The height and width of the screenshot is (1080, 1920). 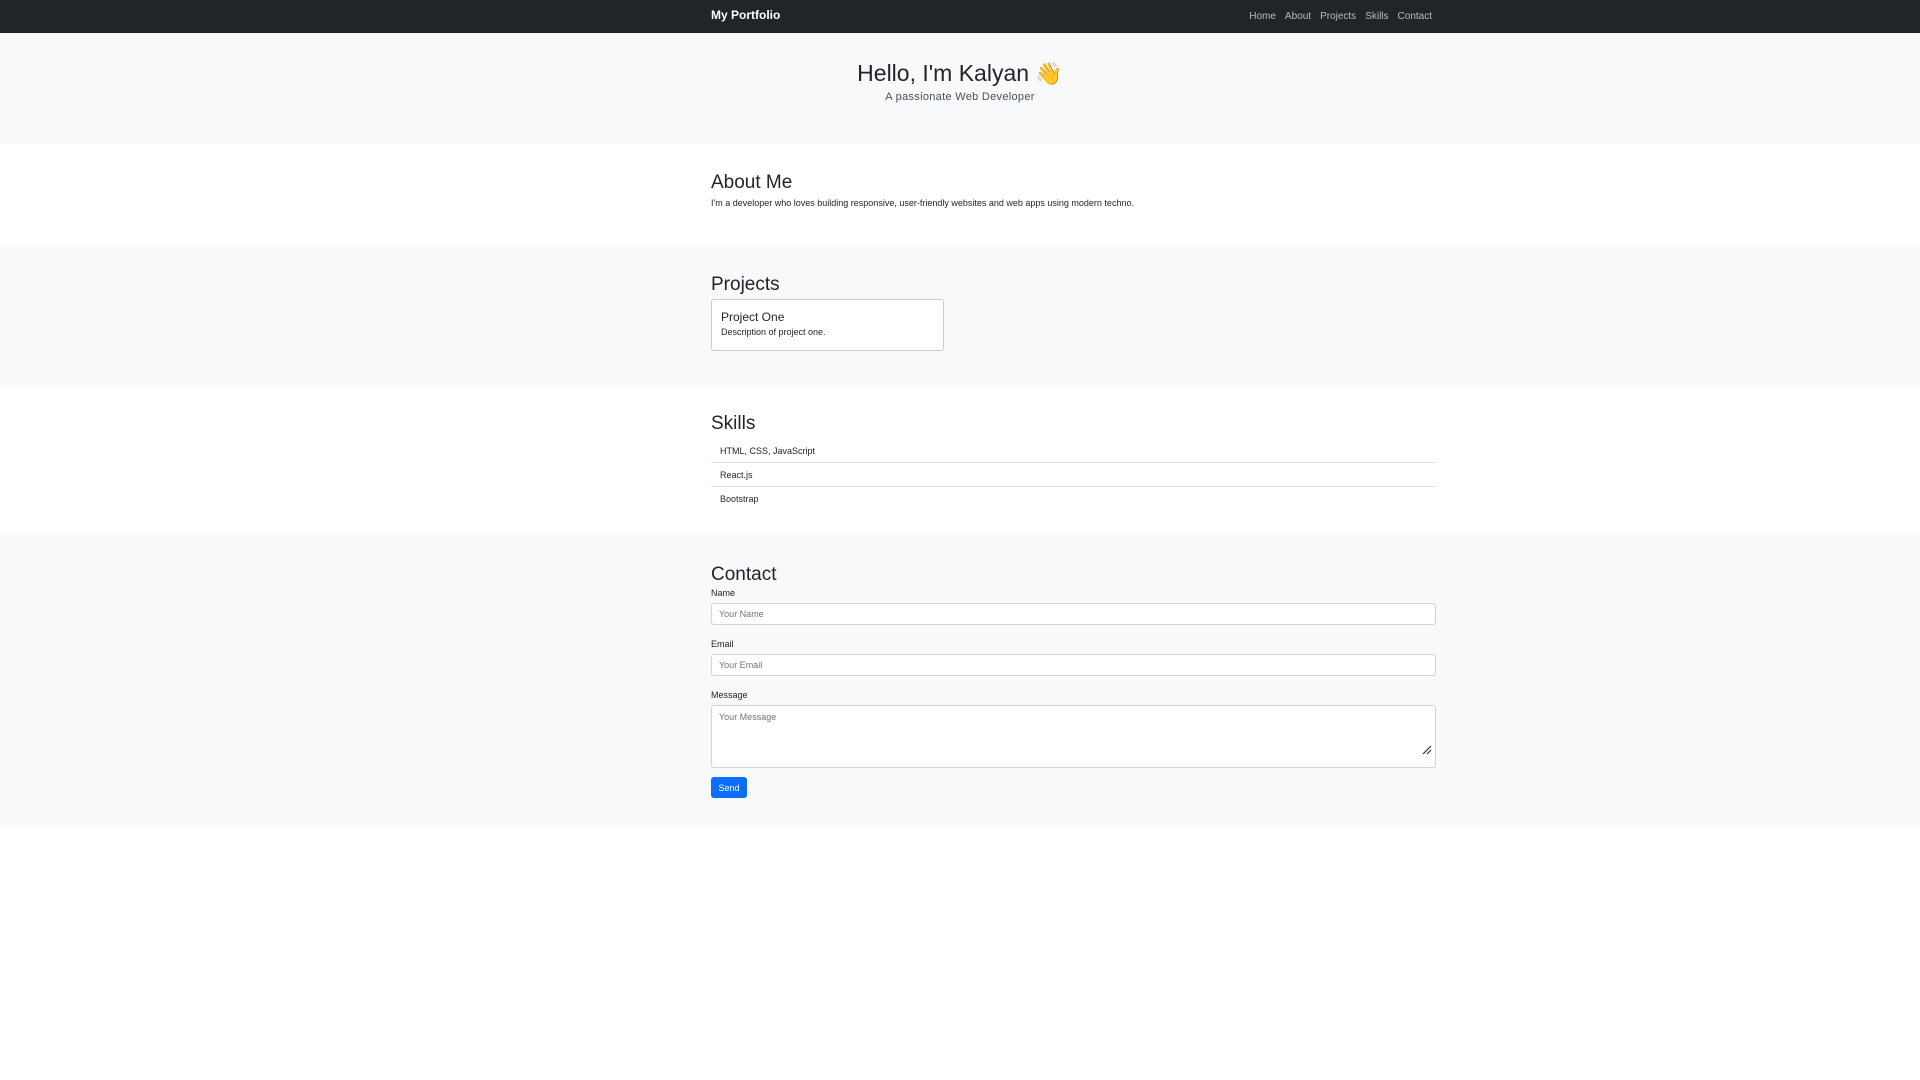 What do you see at coordinates (1415, 16) in the screenshot?
I see `nav-link-contact: Contact` at bounding box center [1415, 16].